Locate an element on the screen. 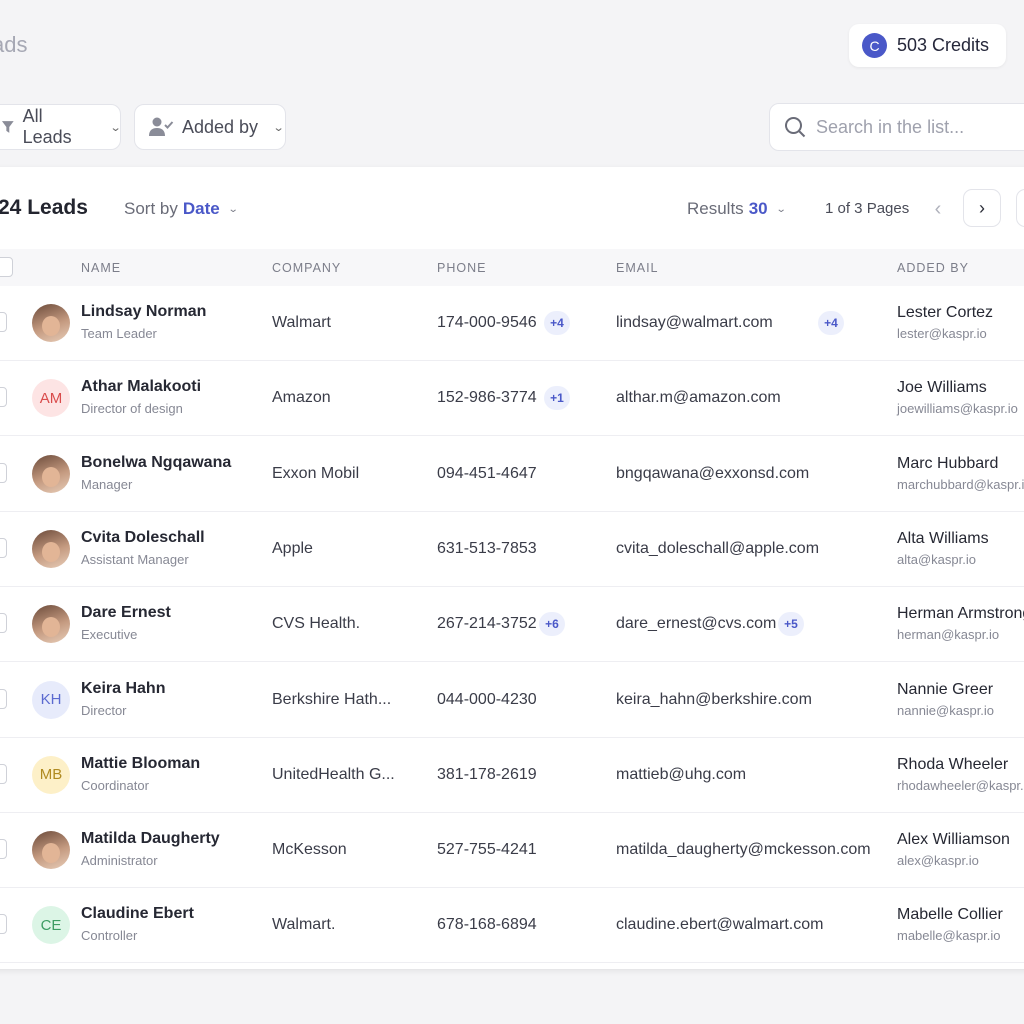 Image resolution: width=1024 pixels, height=1024 pixels. lead-role: Executive is located at coordinates (109, 635).